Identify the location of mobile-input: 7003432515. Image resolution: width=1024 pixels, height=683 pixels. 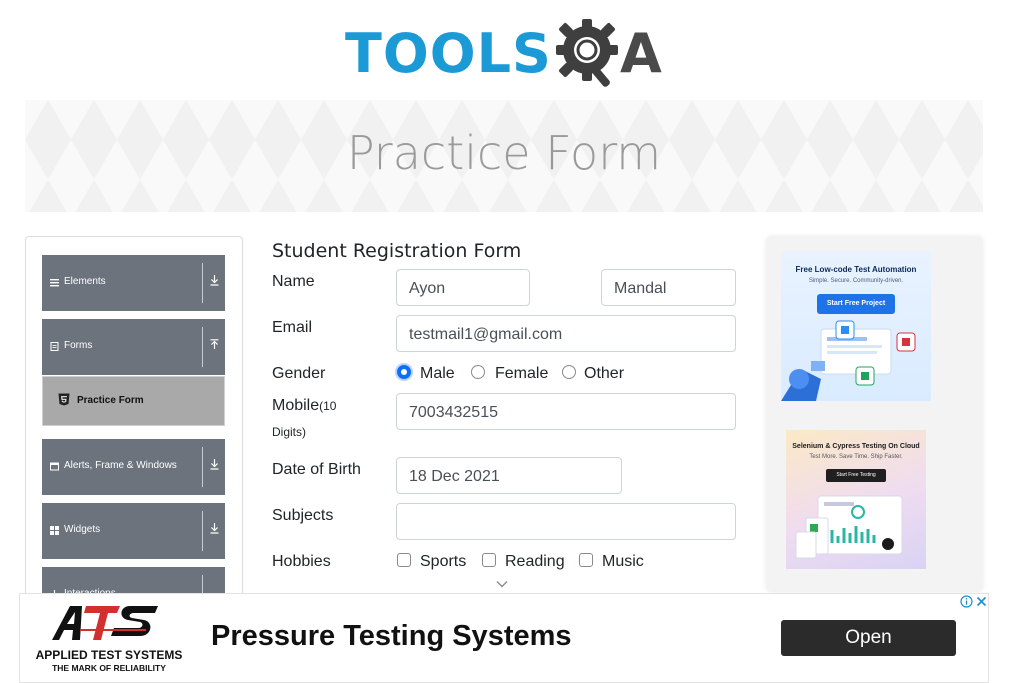
(566, 411).